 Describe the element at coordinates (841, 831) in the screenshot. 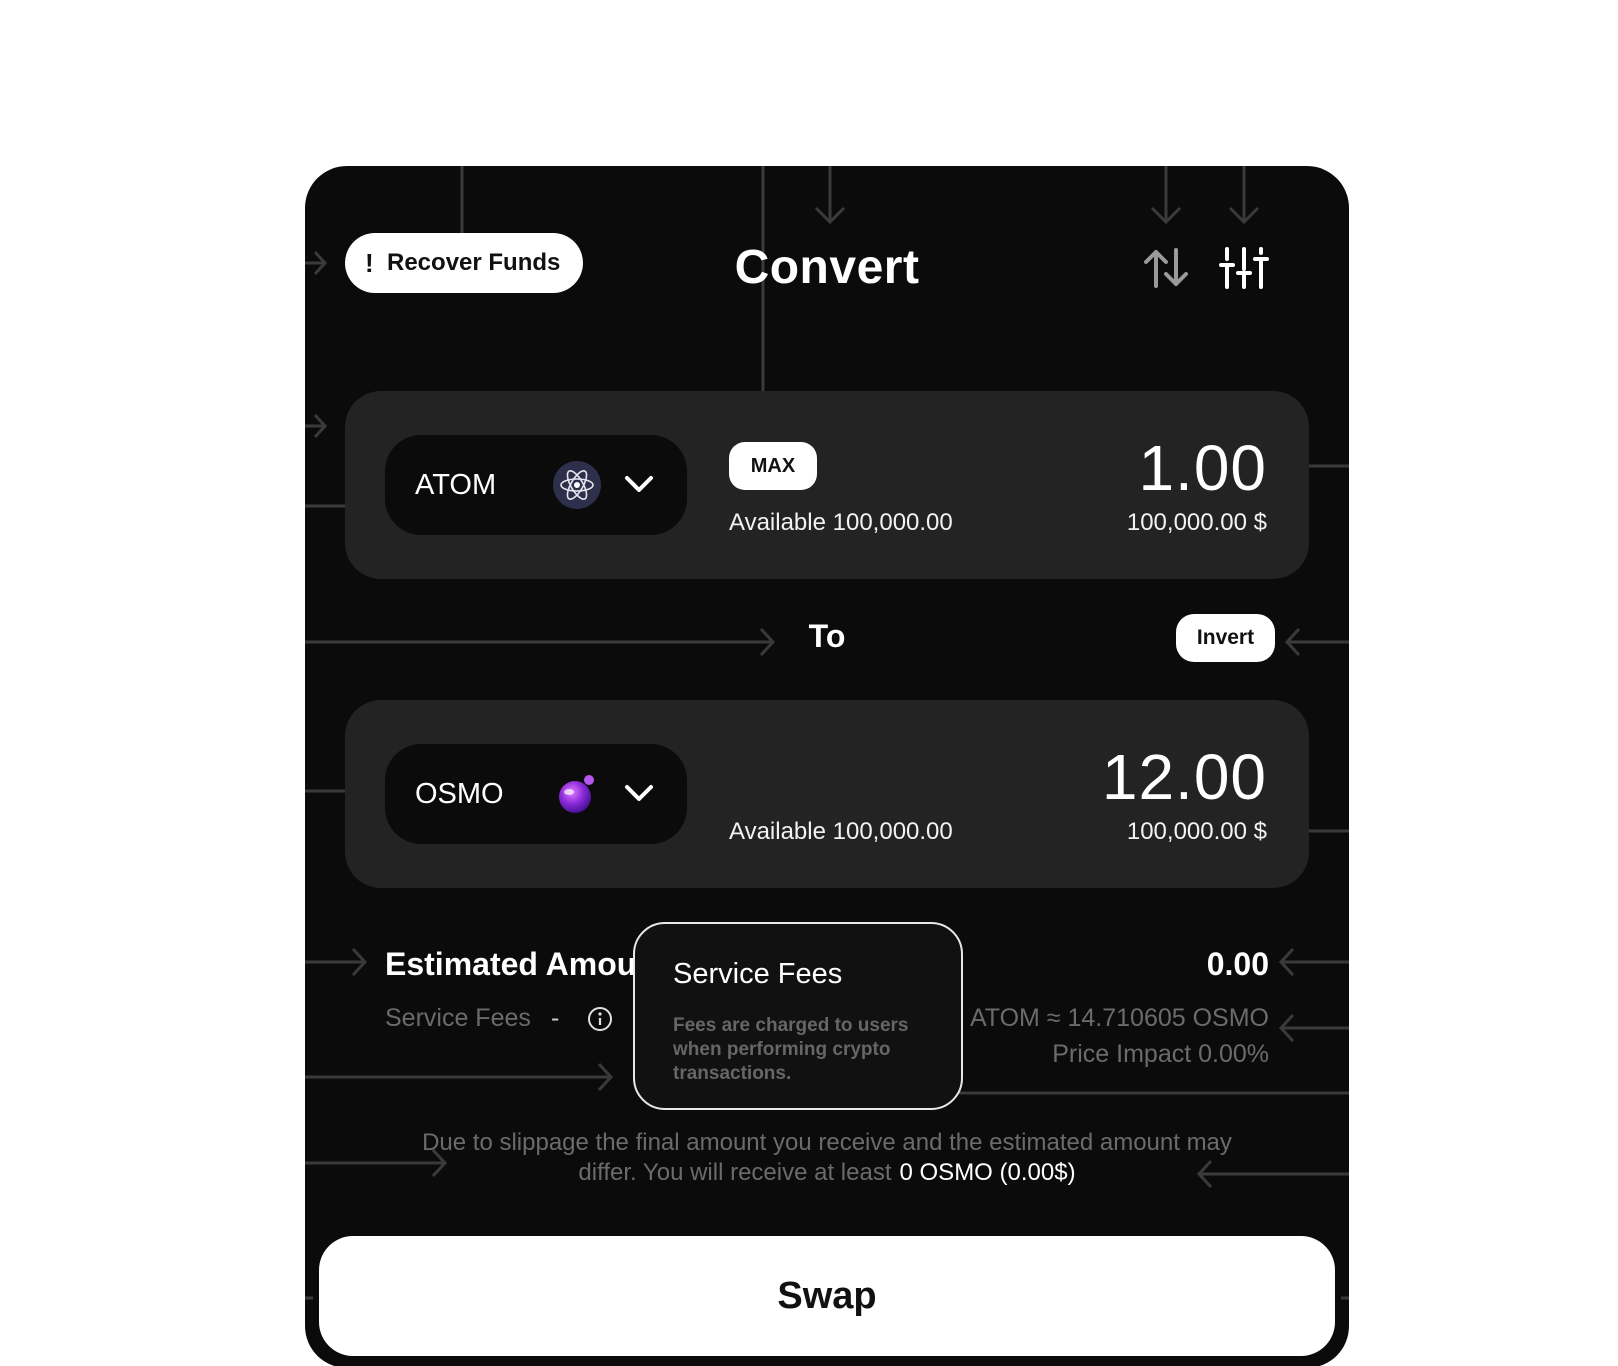

I see `to-available-balance: Available 100,000.00` at that location.